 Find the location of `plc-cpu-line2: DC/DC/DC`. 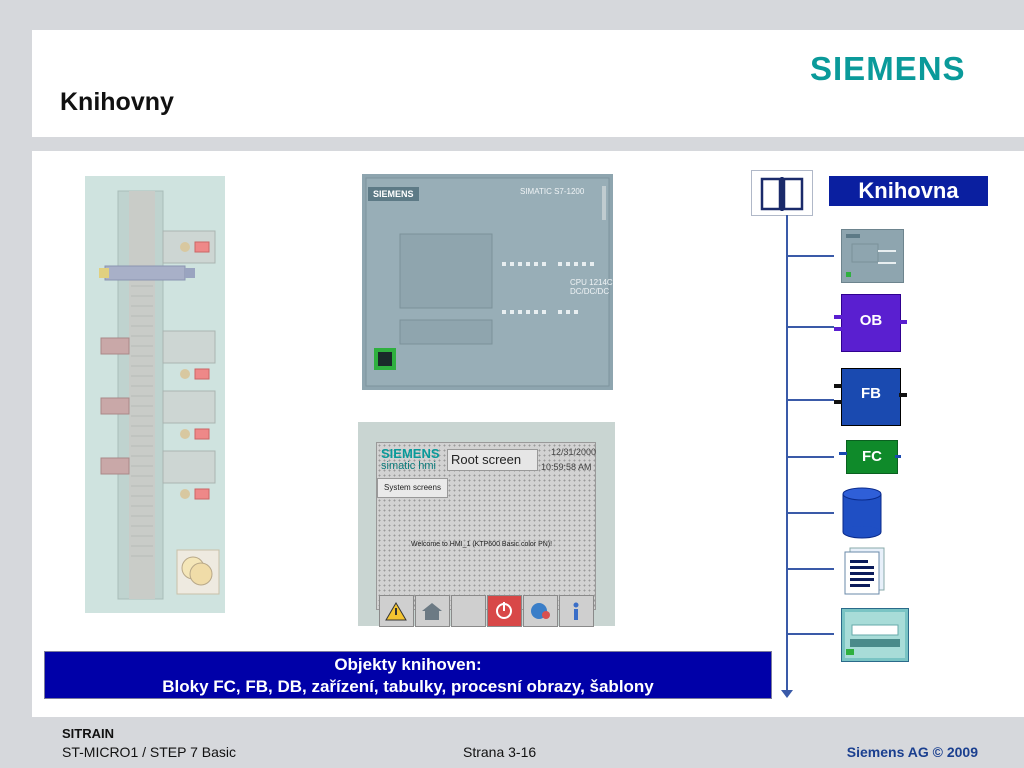

plc-cpu-line2: DC/DC/DC is located at coordinates (590, 291).